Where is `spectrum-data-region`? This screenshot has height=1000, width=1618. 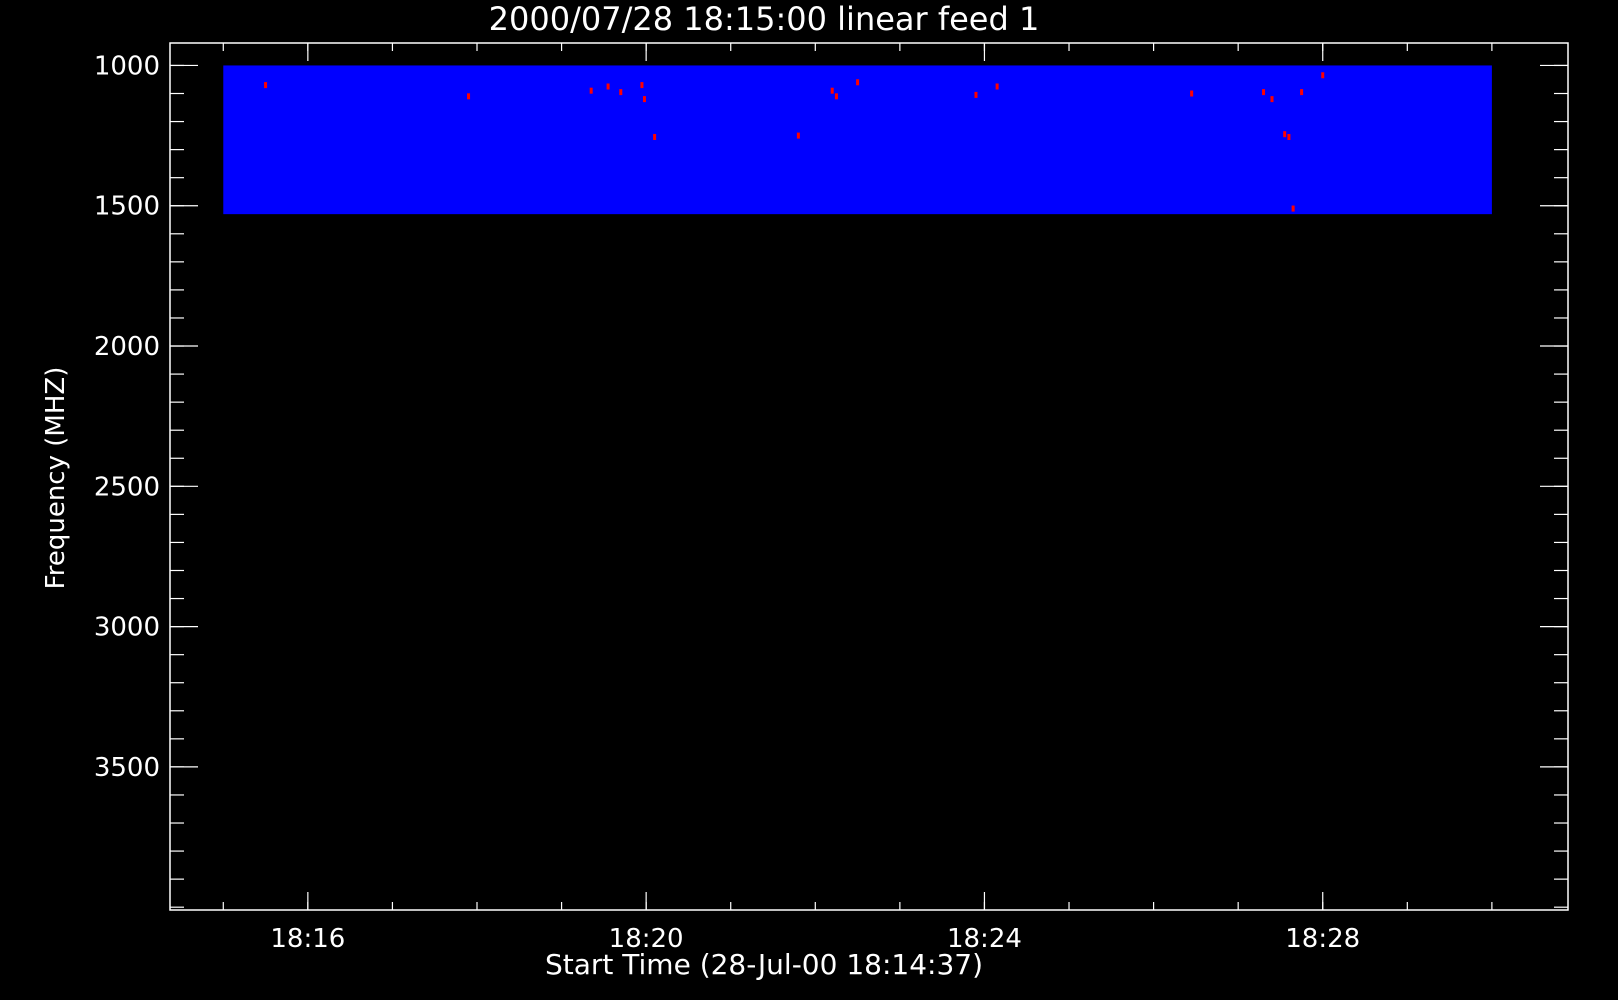 spectrum-data-region is located at coordinates (857, 140).